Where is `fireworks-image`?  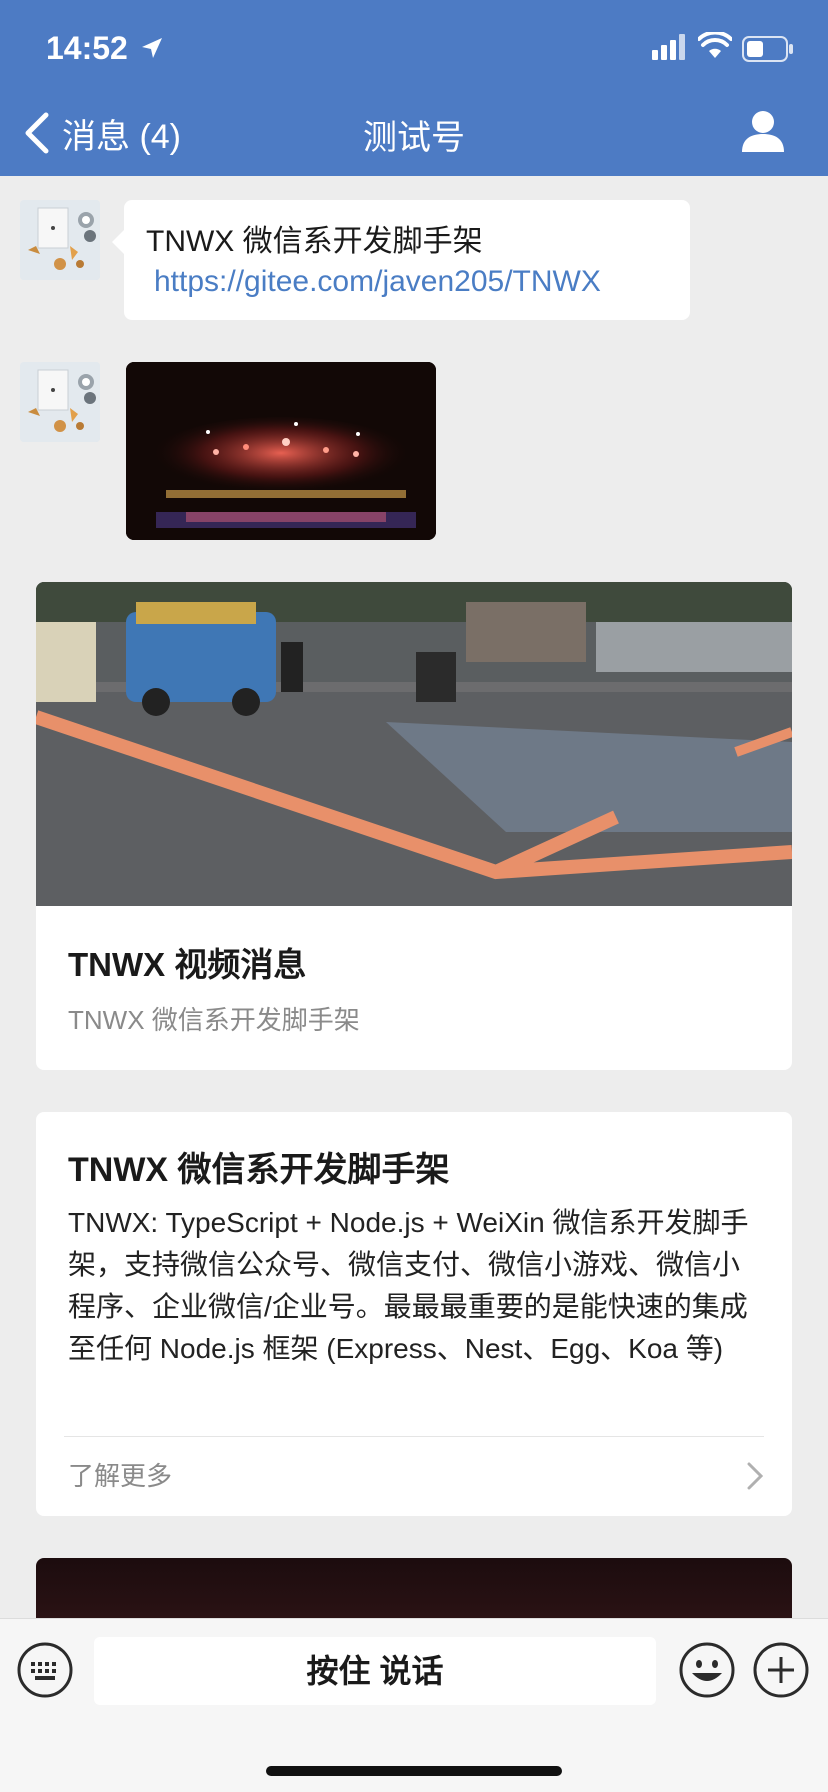 fireworks-image is located at coordinates (281, 451).